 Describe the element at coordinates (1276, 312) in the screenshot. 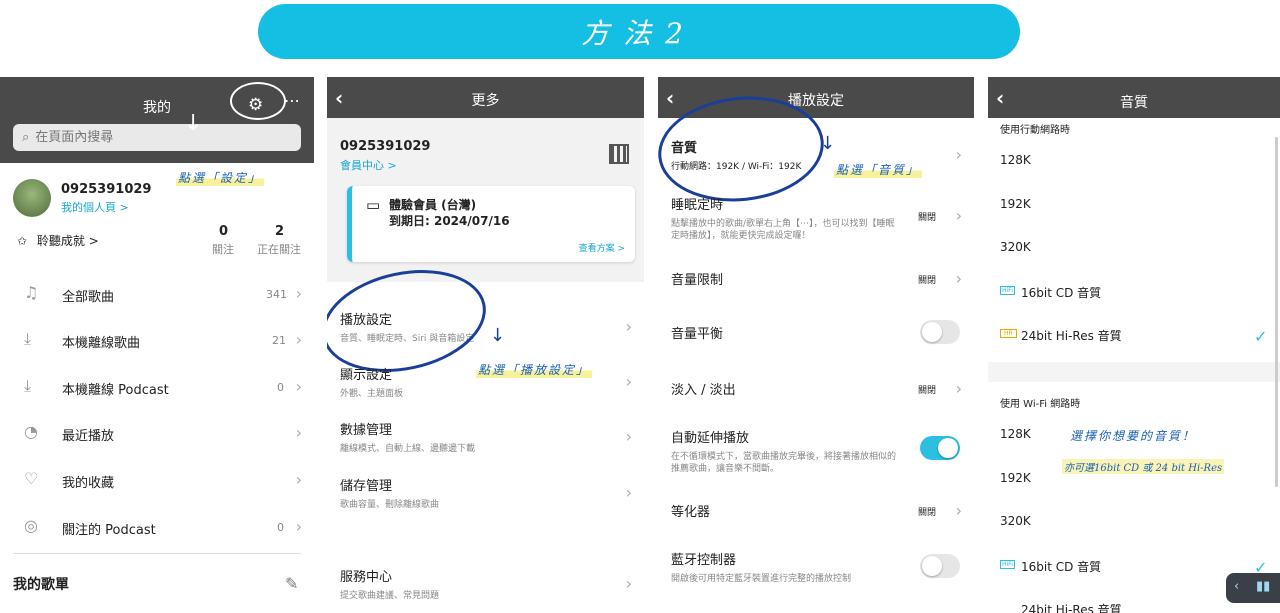

I see `scrollbar` at that location.